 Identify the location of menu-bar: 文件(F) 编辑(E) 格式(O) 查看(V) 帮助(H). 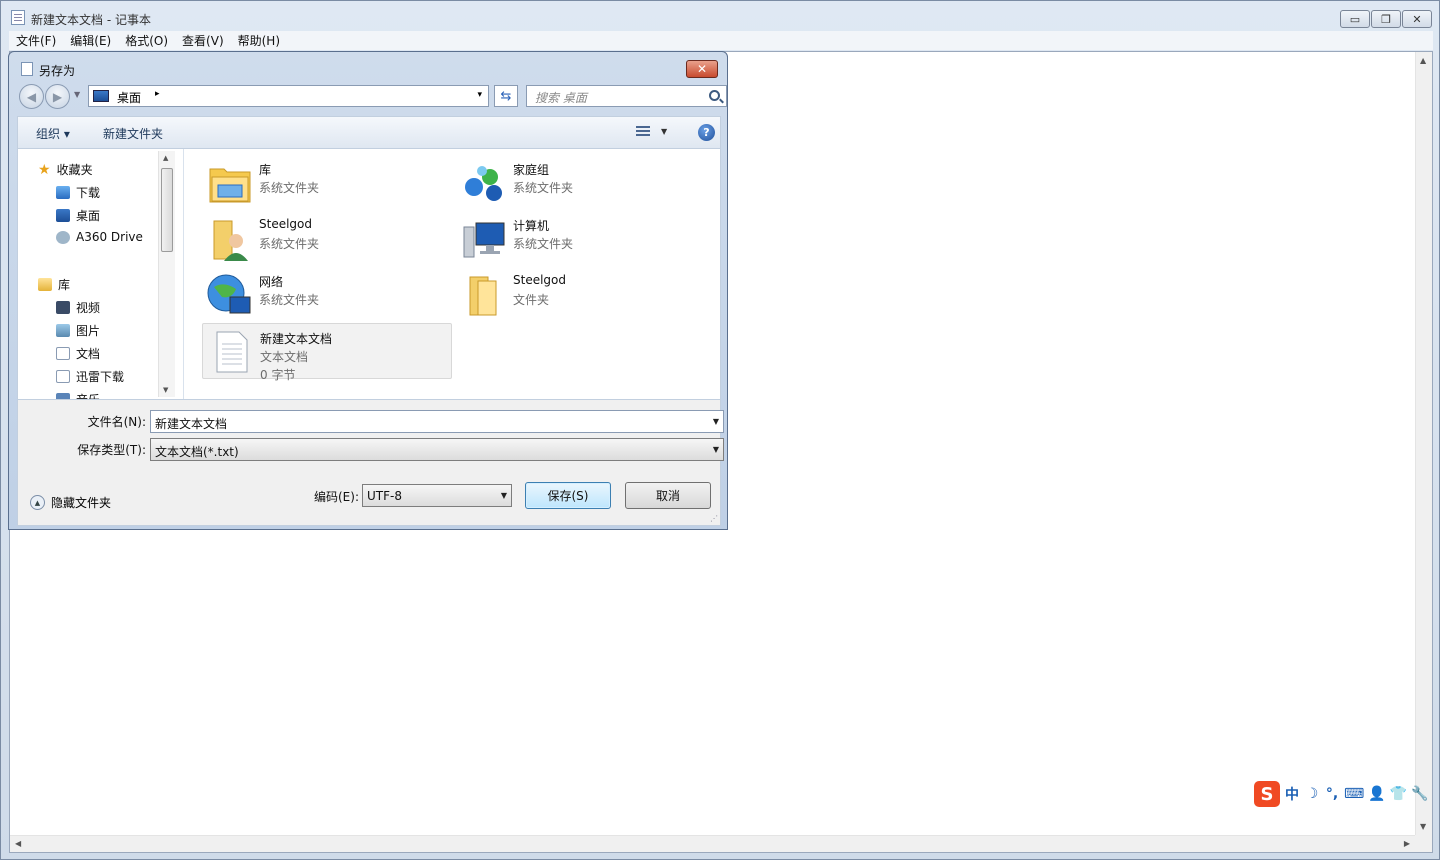
(721, 40).